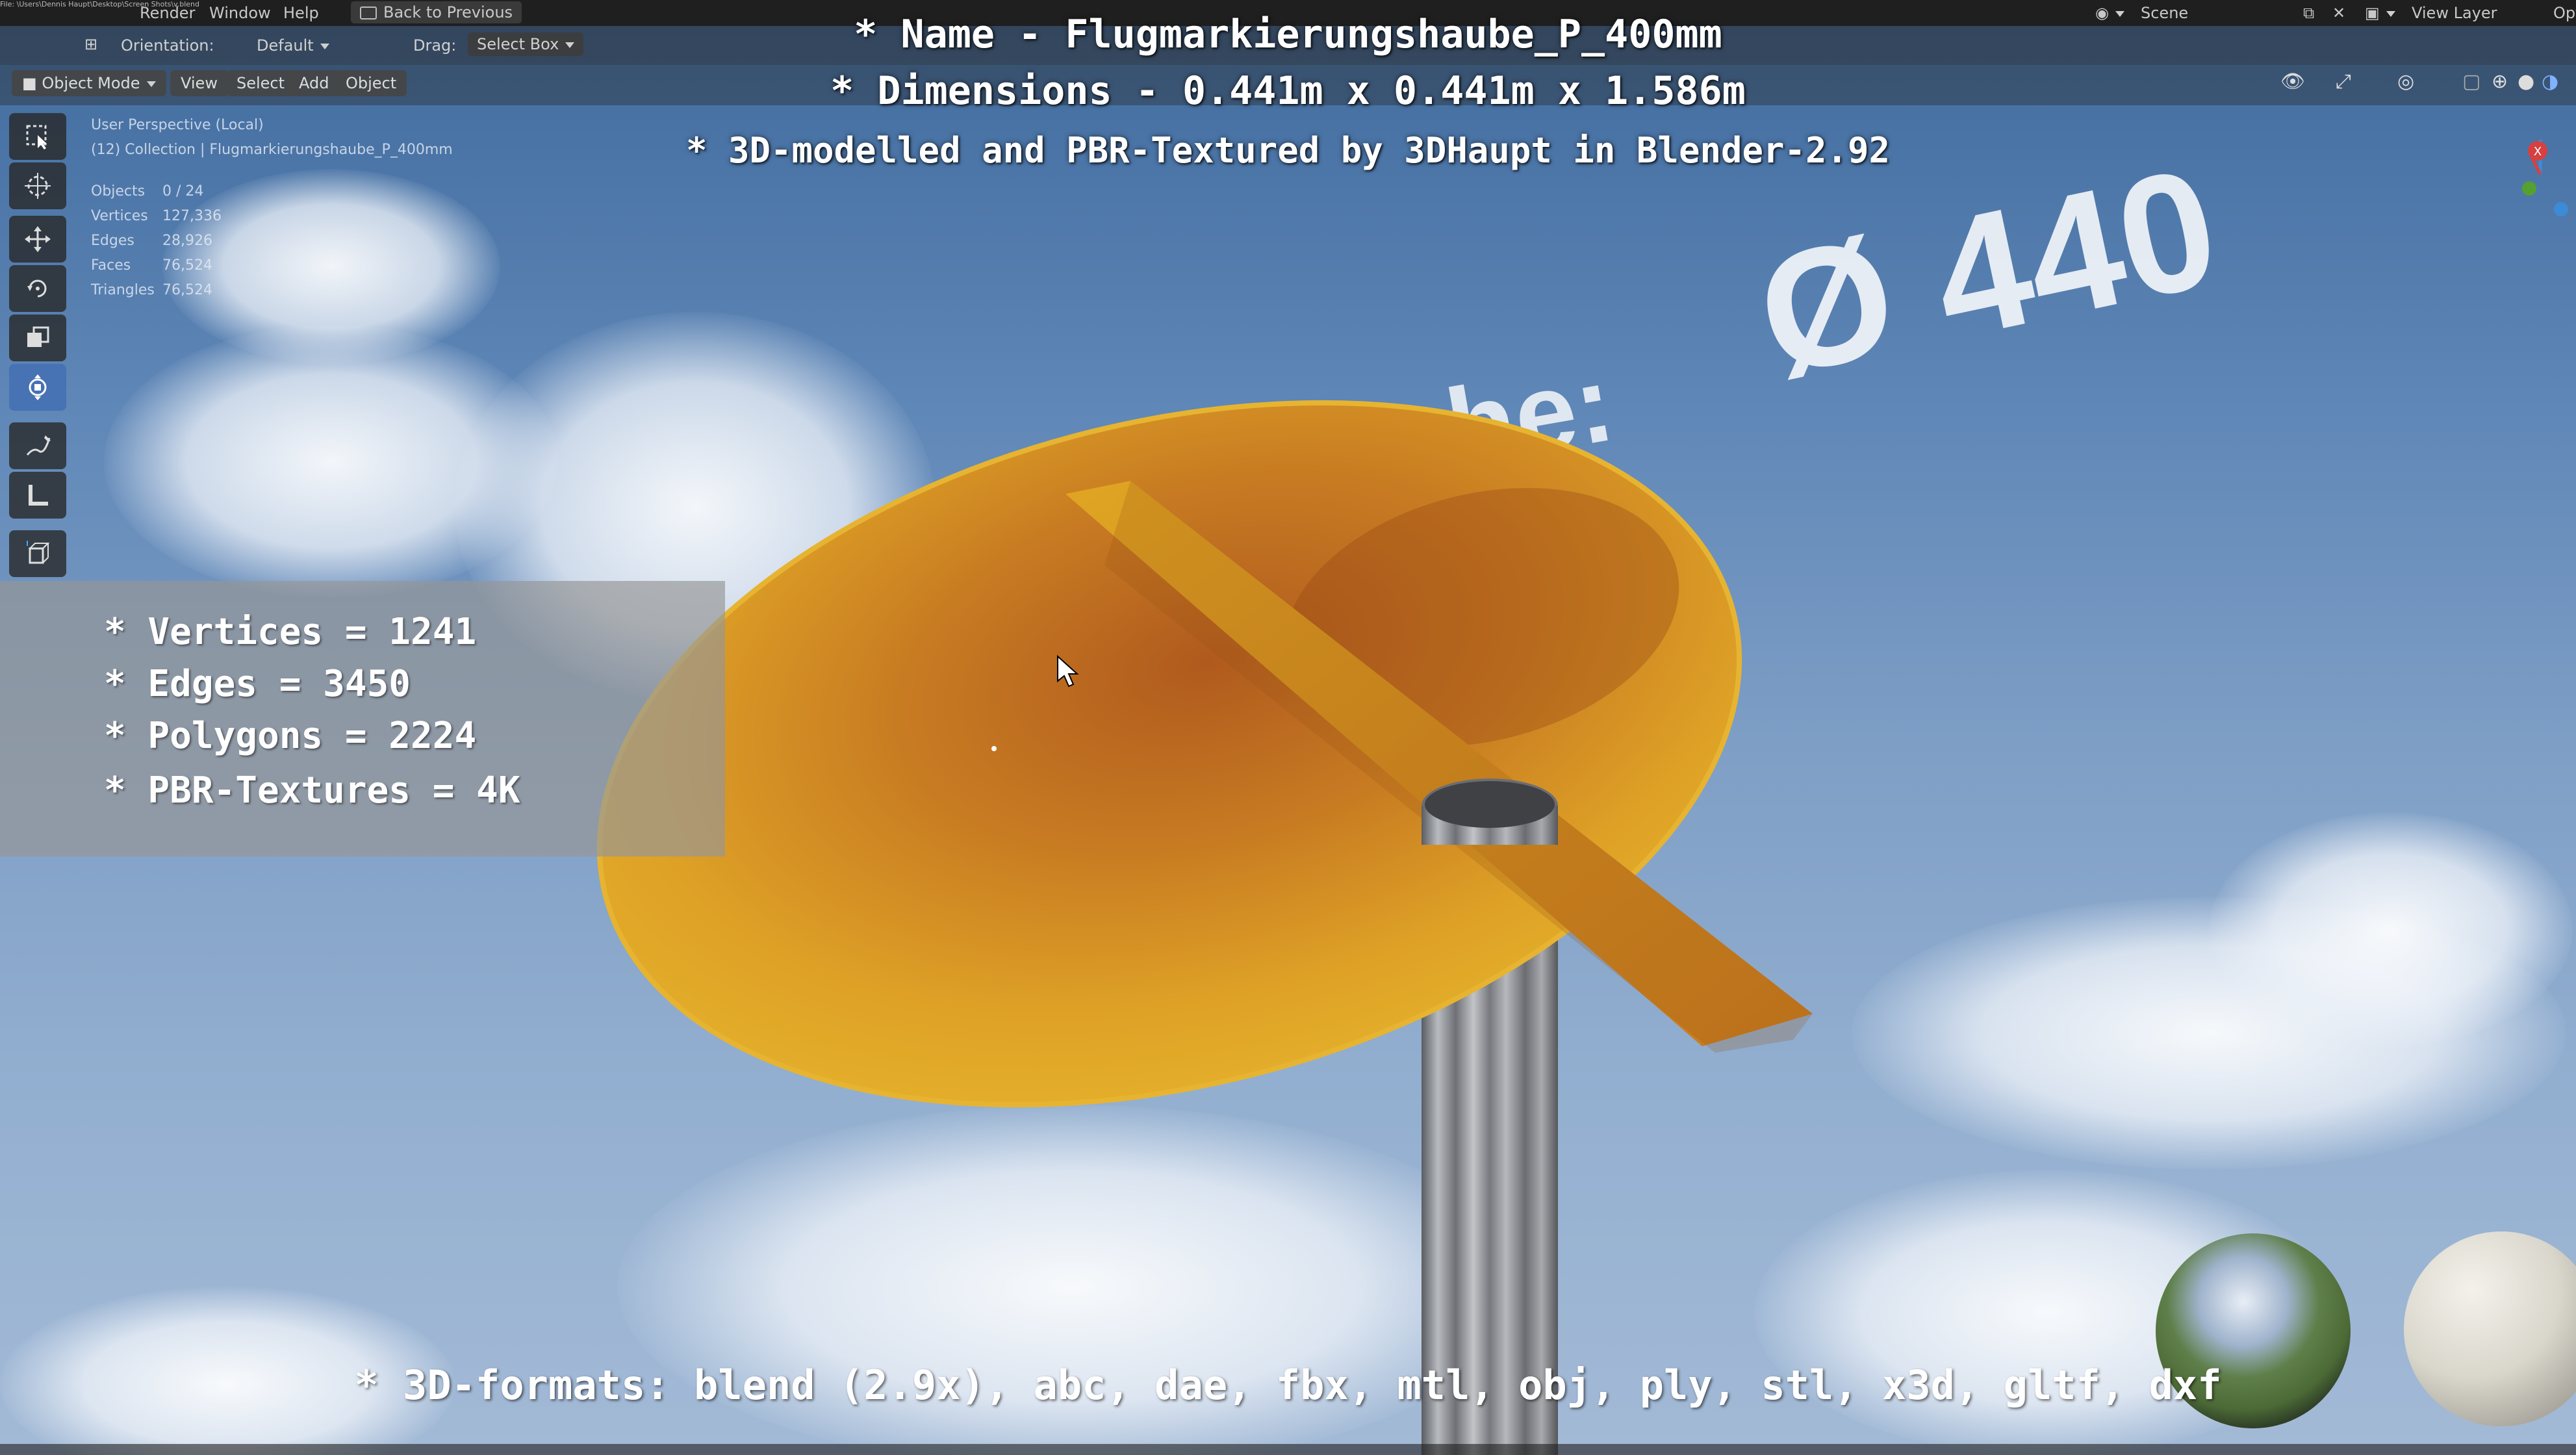 Image resolution: width=2576 pixels, height=1455 pixels. I want to click on annotate-icon, so click(38, 446).